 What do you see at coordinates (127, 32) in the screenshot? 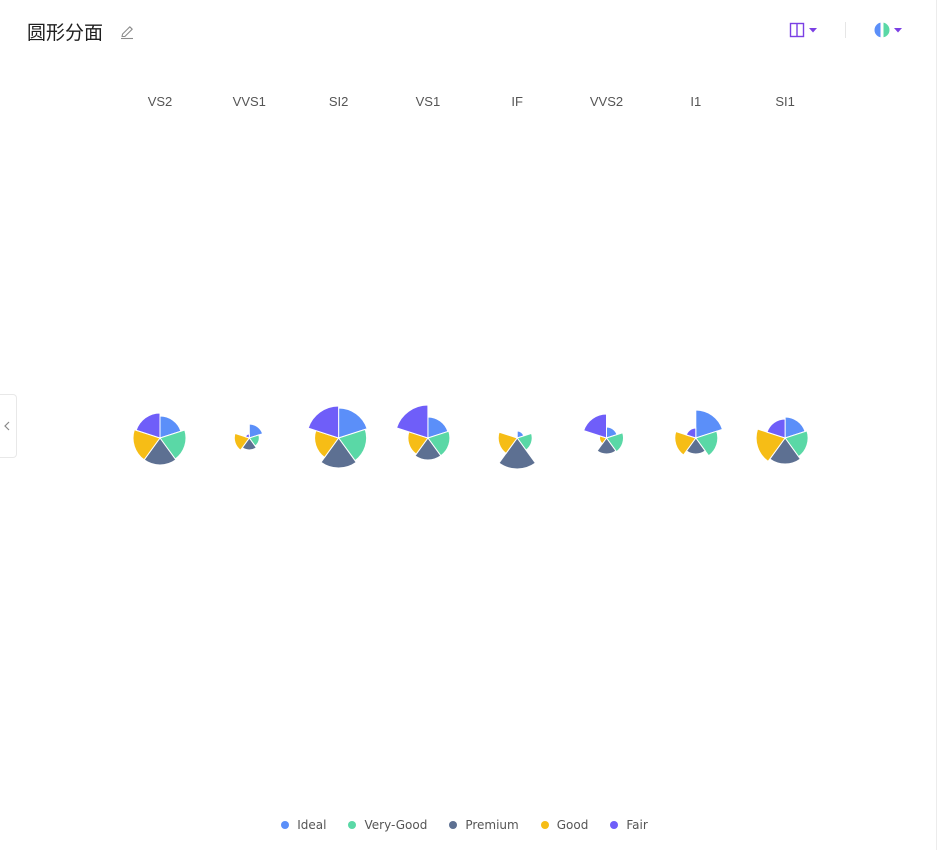
I see `pencil-icon` at bounding box center [127, 32].